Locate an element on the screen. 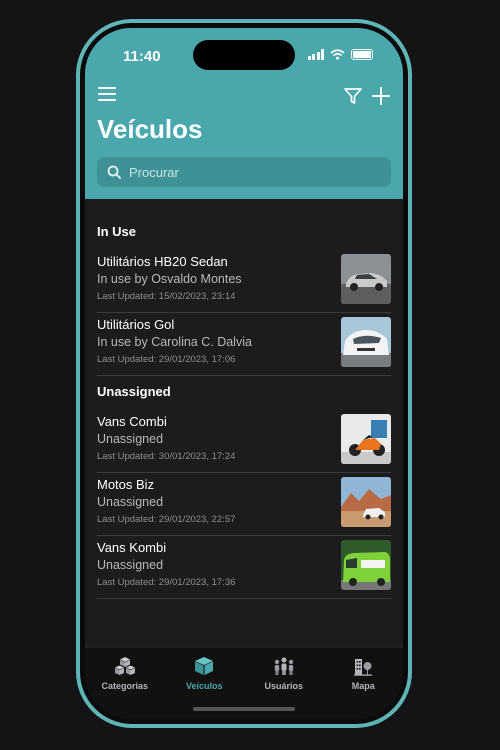 The image size is (500, 750). status-icons is located at coordinates (340, 54).